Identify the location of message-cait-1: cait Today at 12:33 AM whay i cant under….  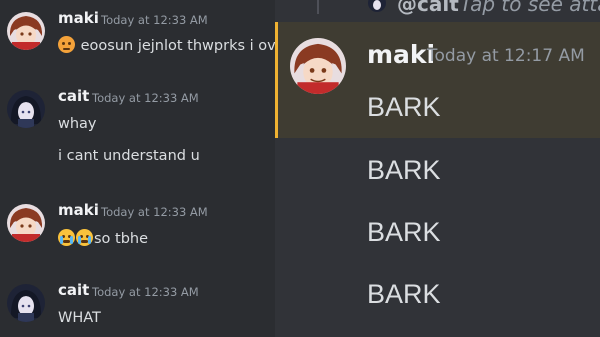
(137, 130).